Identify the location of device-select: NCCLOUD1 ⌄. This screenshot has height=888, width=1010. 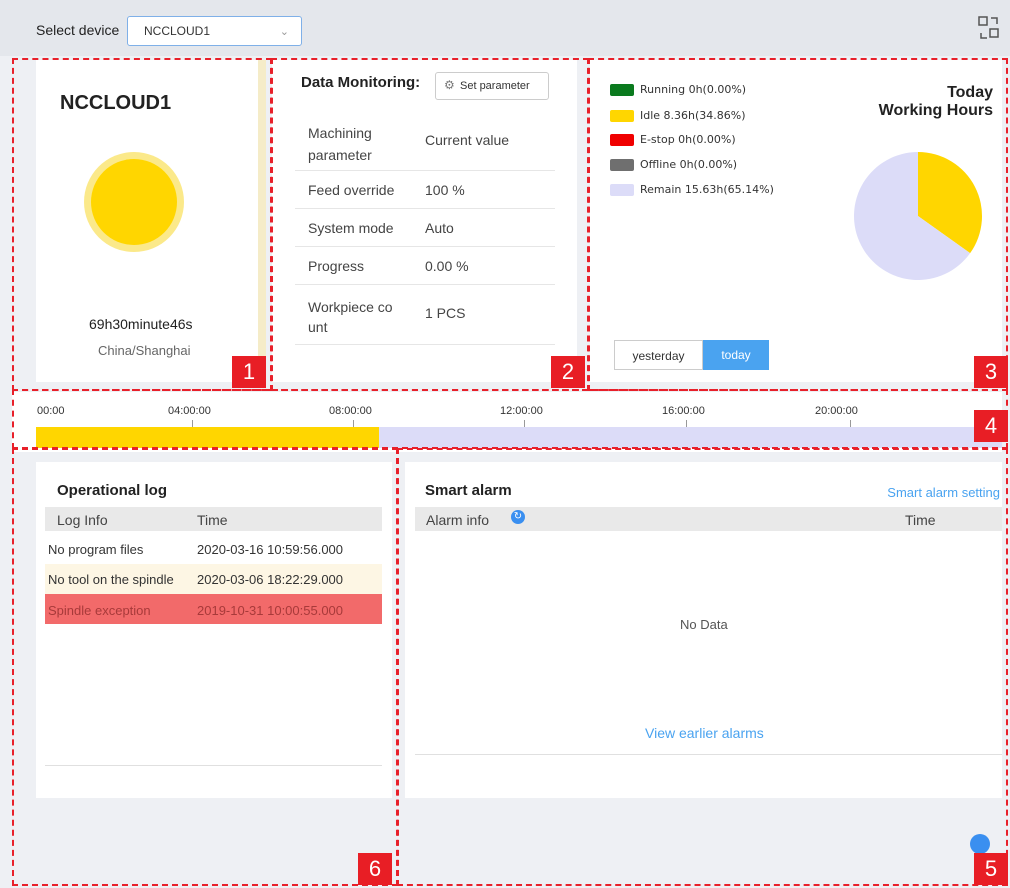
(214, 31).